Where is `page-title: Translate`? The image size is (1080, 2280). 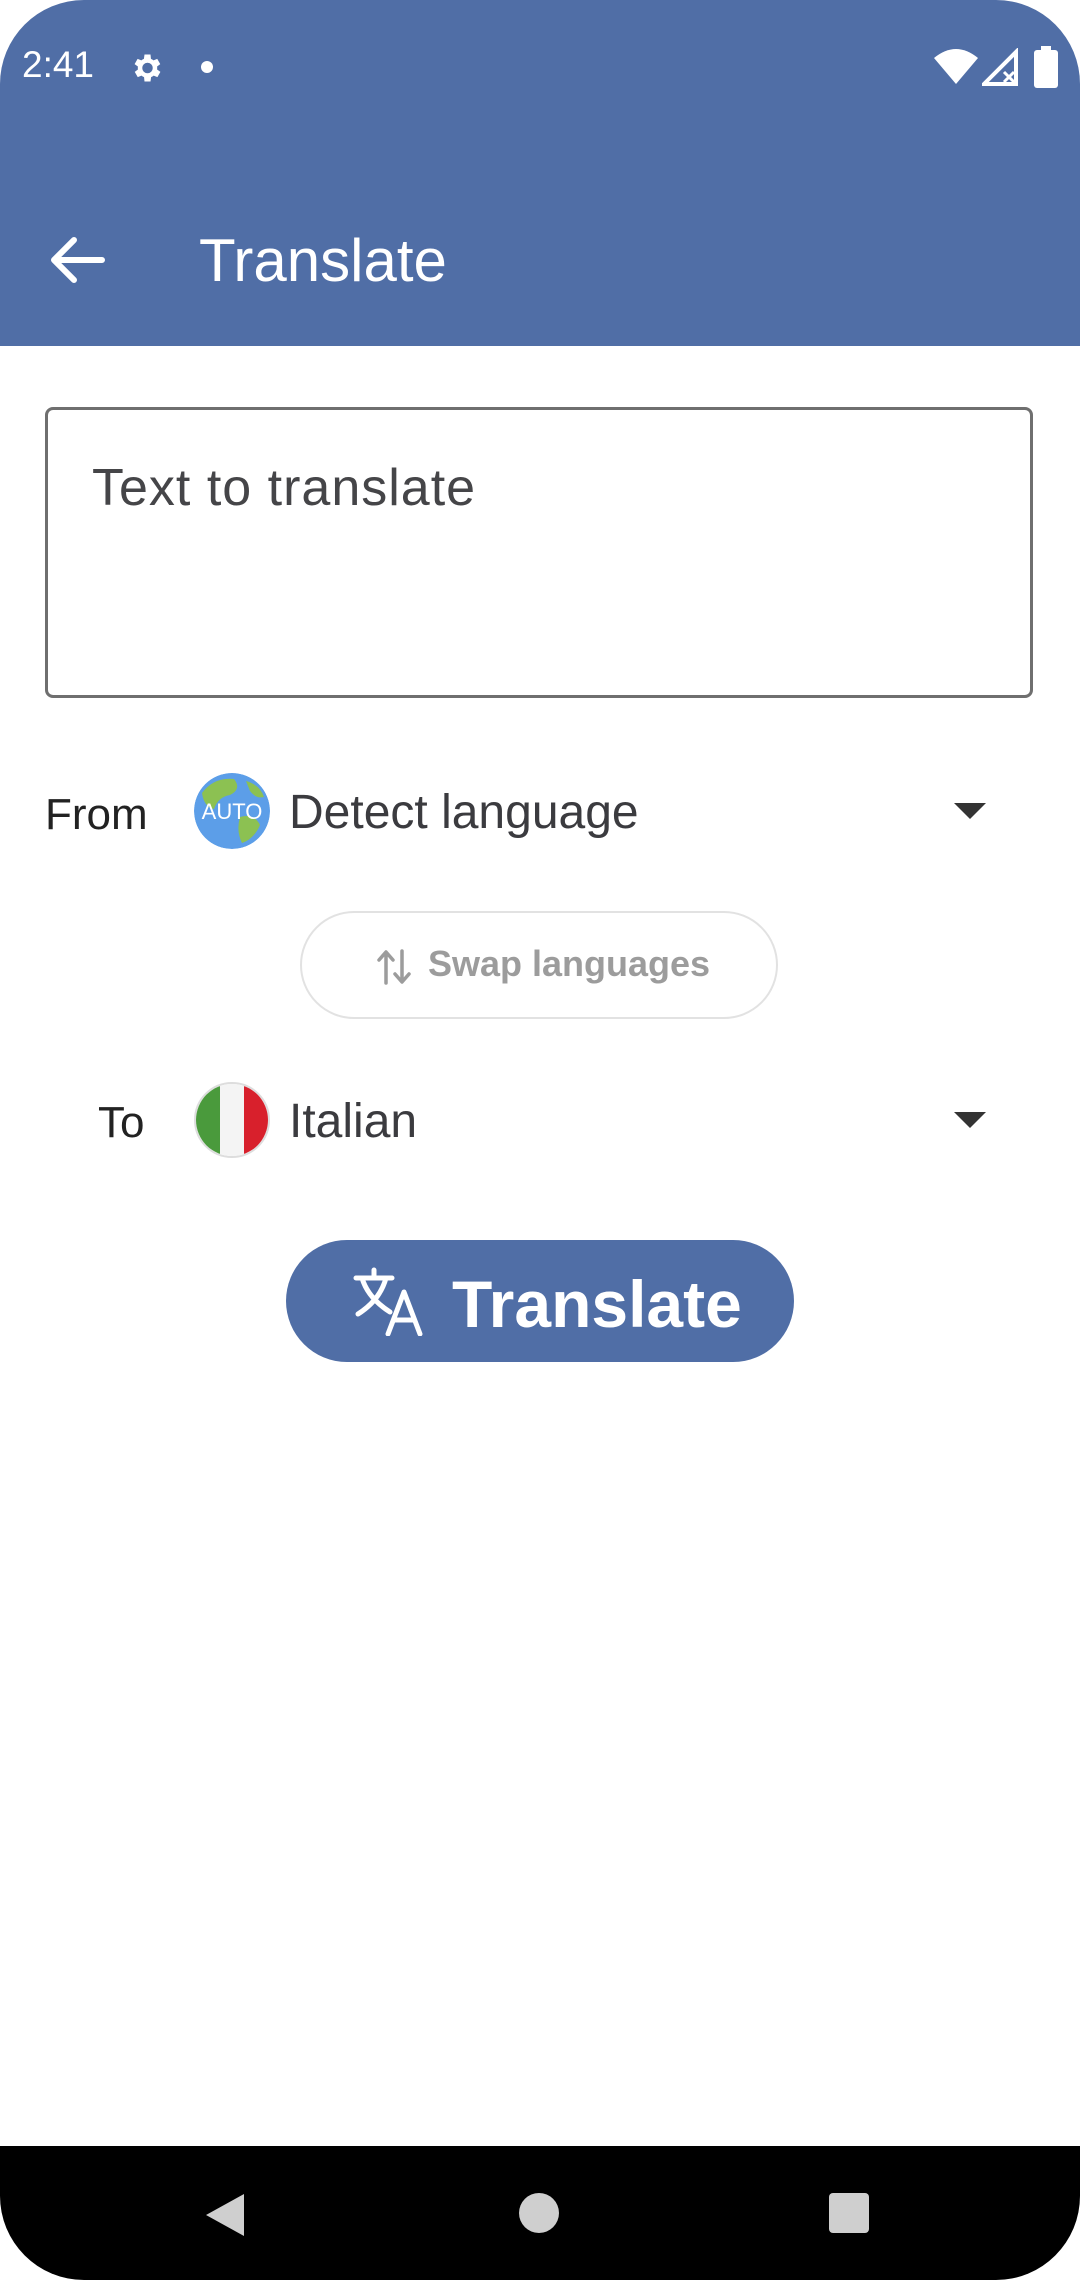
page-title: Translate is located at coordinates (323, 260).